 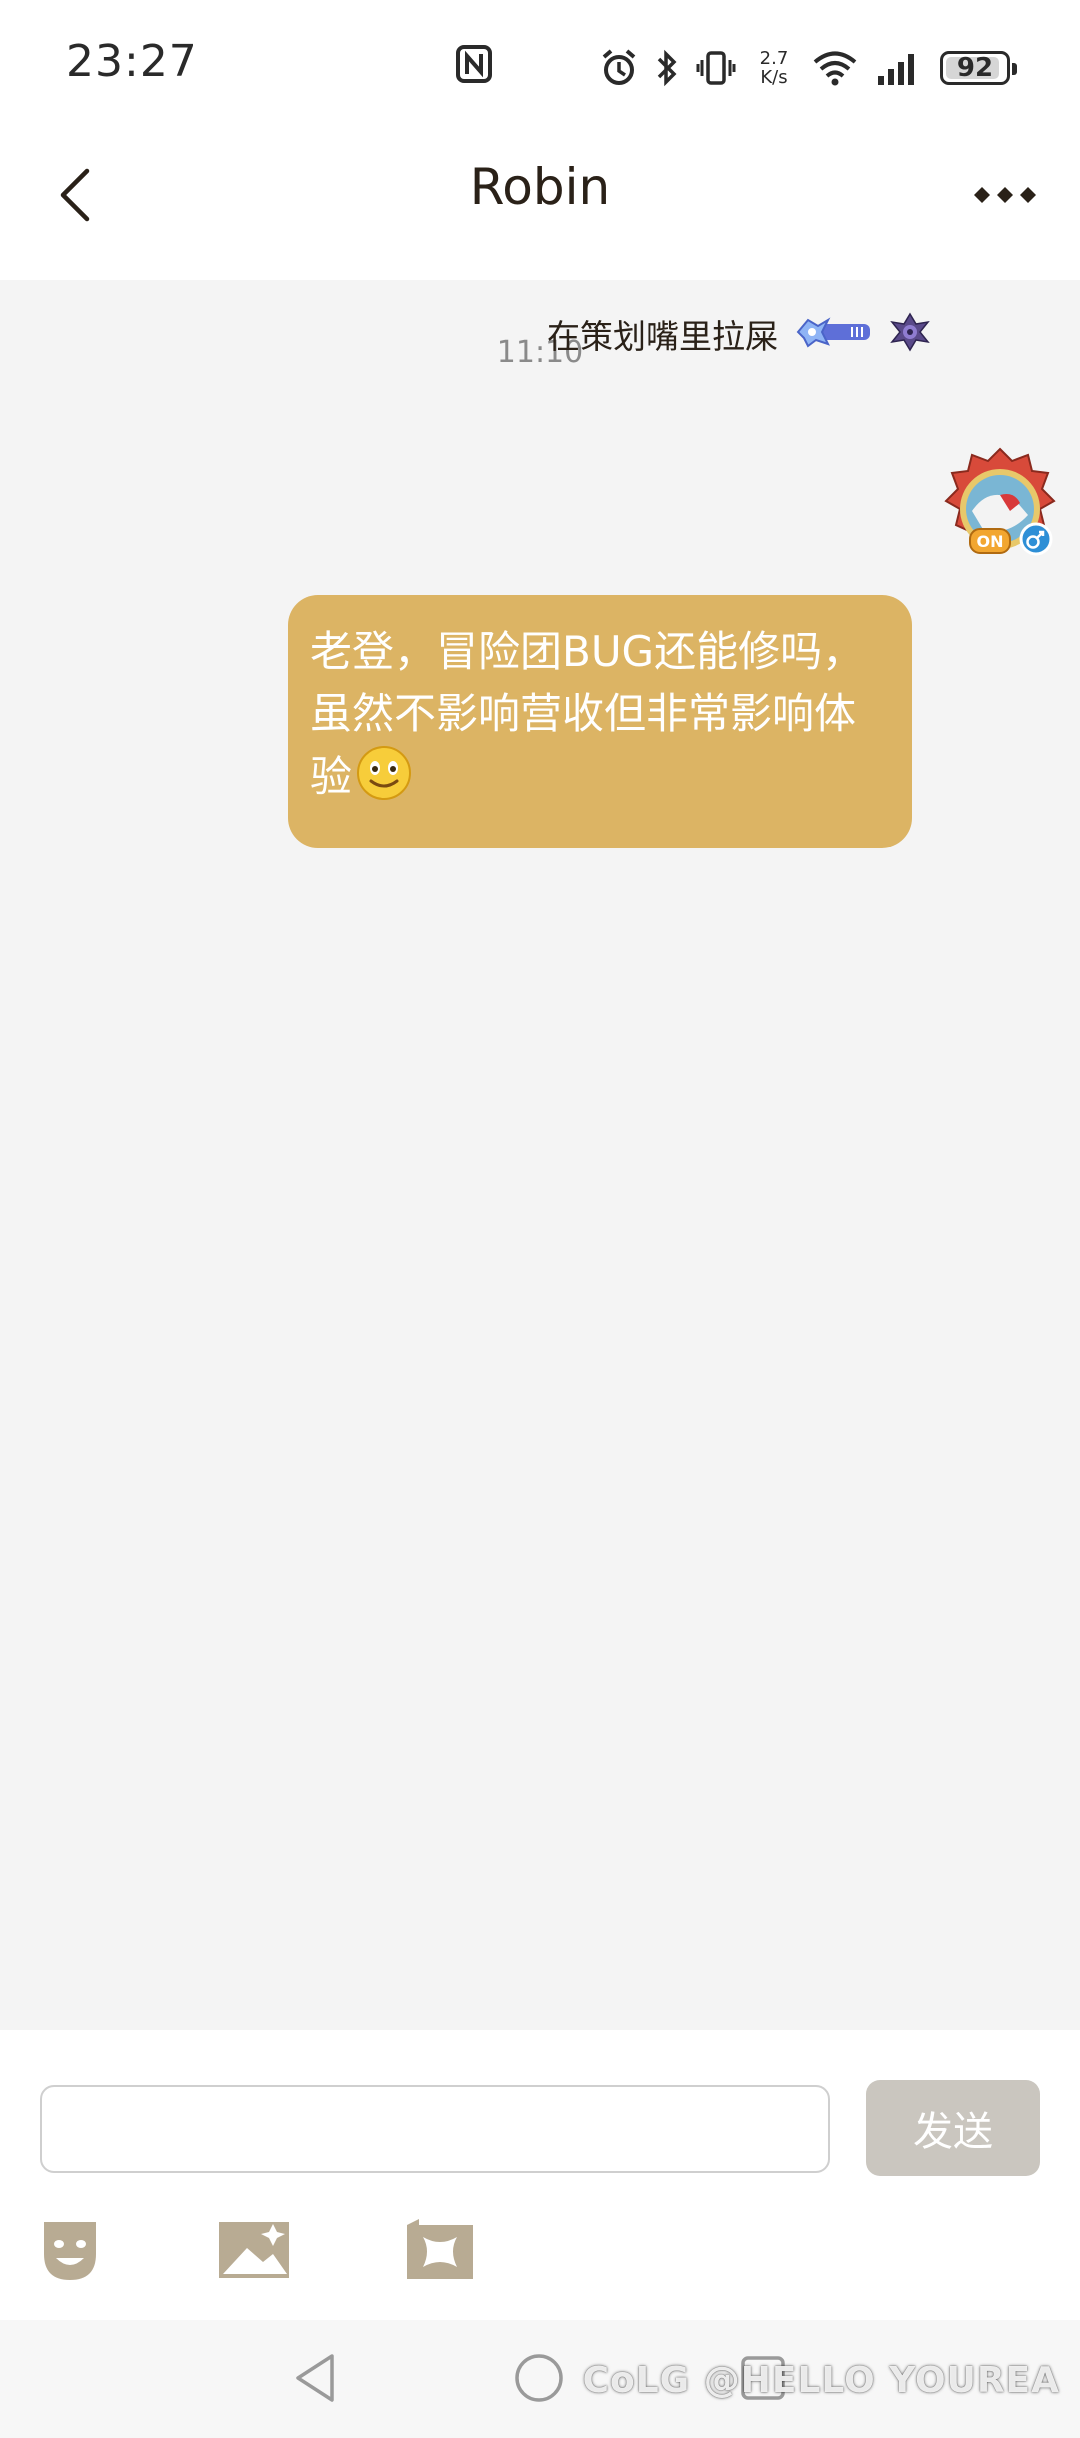 I want to click on alarm-icon, so click(x=619, y=68).